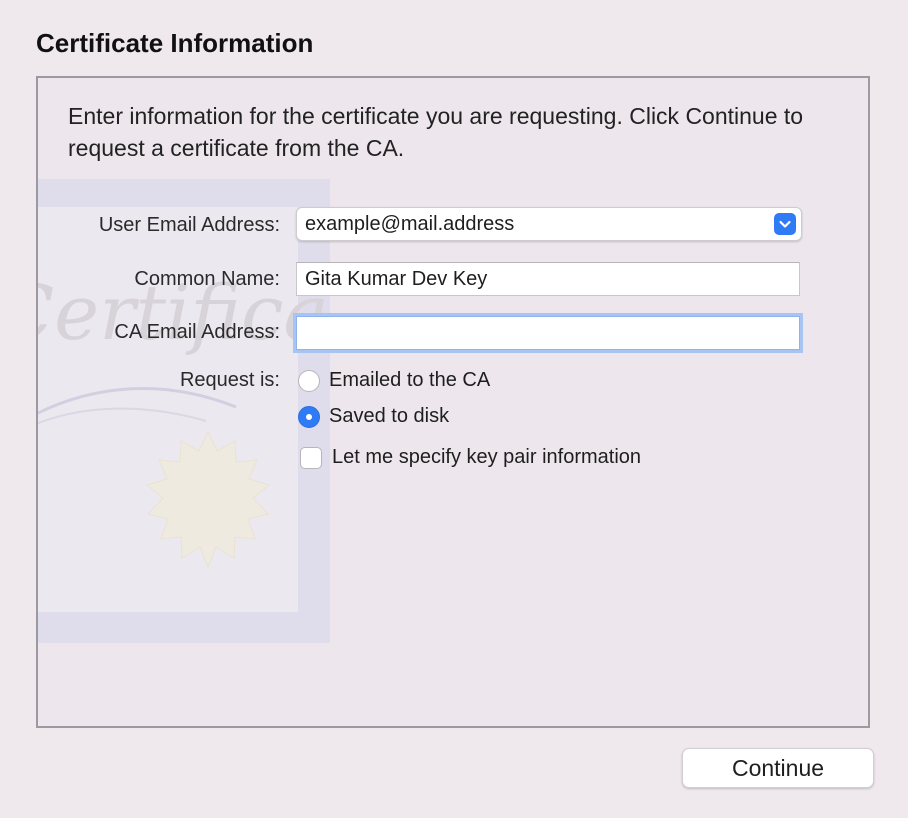  Describe the element at coordinates (409, 380) in the screenshot. I see `emailed-to-ca-label: Emailed to the CA` at that location.